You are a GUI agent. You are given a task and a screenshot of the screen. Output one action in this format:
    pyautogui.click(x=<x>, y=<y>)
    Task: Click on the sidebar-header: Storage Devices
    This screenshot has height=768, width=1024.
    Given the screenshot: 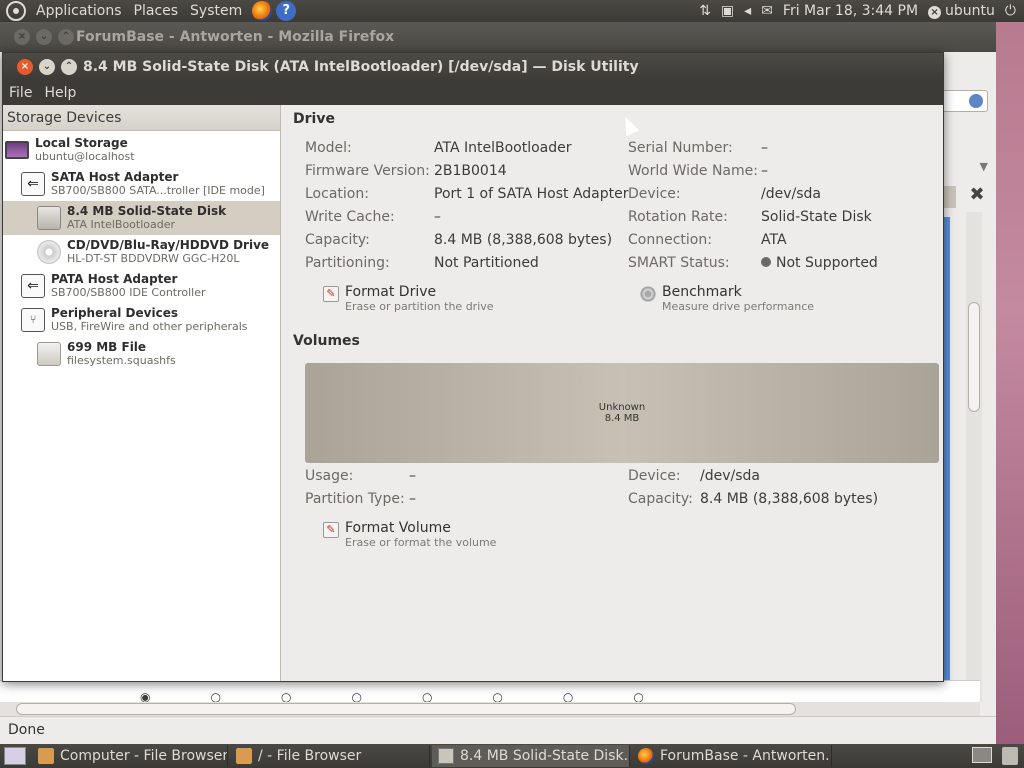 What is the action you would take?
    pyautogui.click(x=141, y=118)
    